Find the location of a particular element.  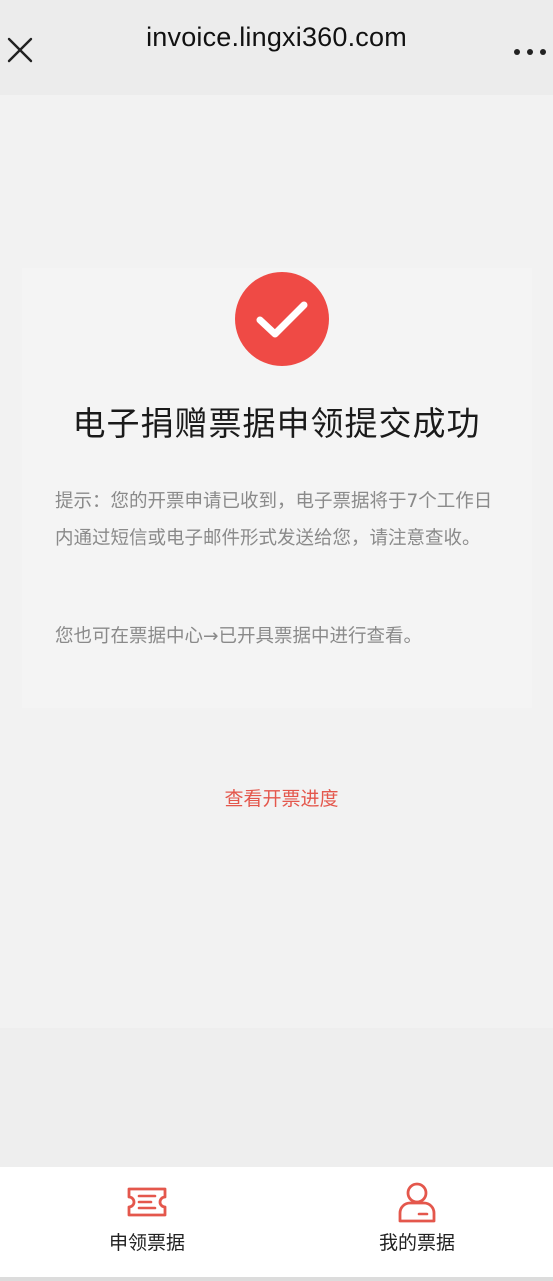

view-progress-link: 查看开票进度 is located at coordinates (276, 797).